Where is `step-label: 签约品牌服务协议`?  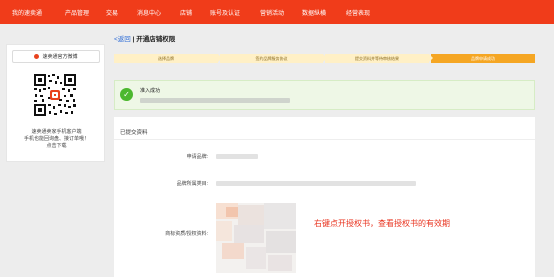 step-label: 签约品牌服务协议 is located at coordinates (271, 58).